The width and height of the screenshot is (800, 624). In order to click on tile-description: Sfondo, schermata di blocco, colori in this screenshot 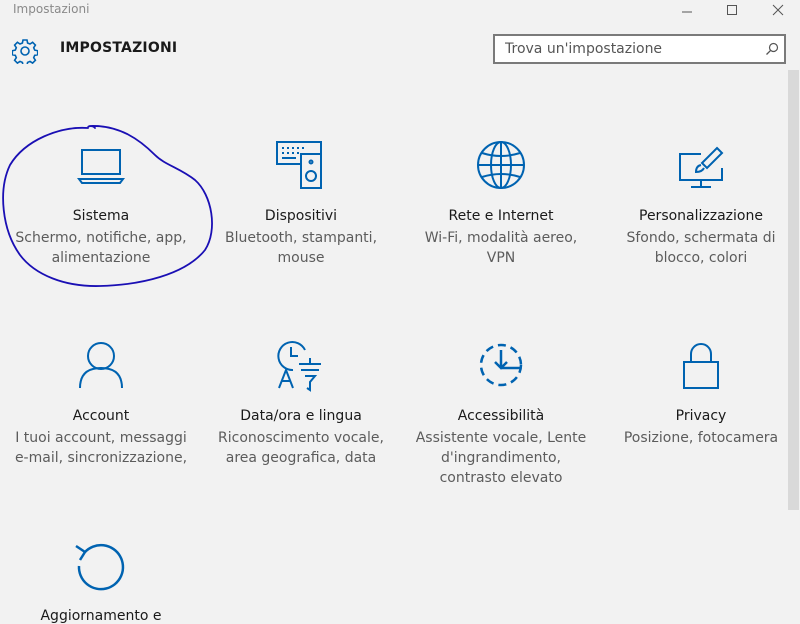, I will do `click(701, 248)`.